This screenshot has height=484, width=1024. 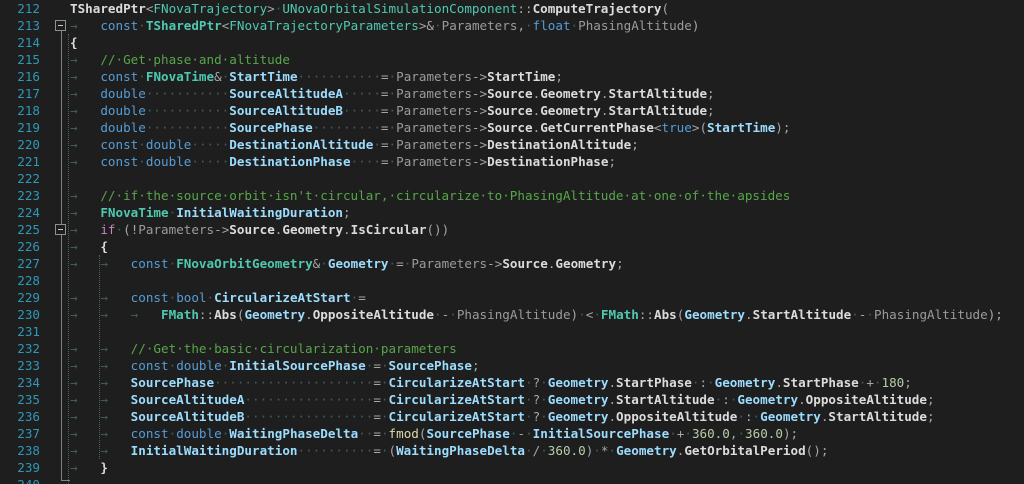 What do you see at coordinates (20, 42) in the screenshot?
I see `line-number: 214` at bounding box center [20, 42].